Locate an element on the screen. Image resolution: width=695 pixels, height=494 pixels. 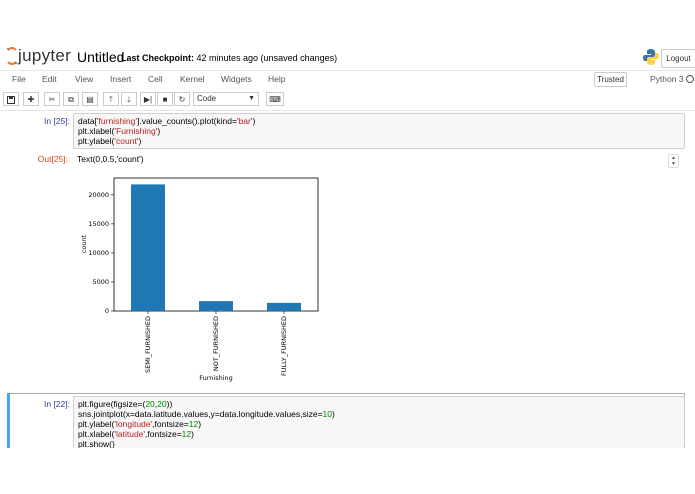
trusted-indicator: Trusted is located at coordinates (610, 79).